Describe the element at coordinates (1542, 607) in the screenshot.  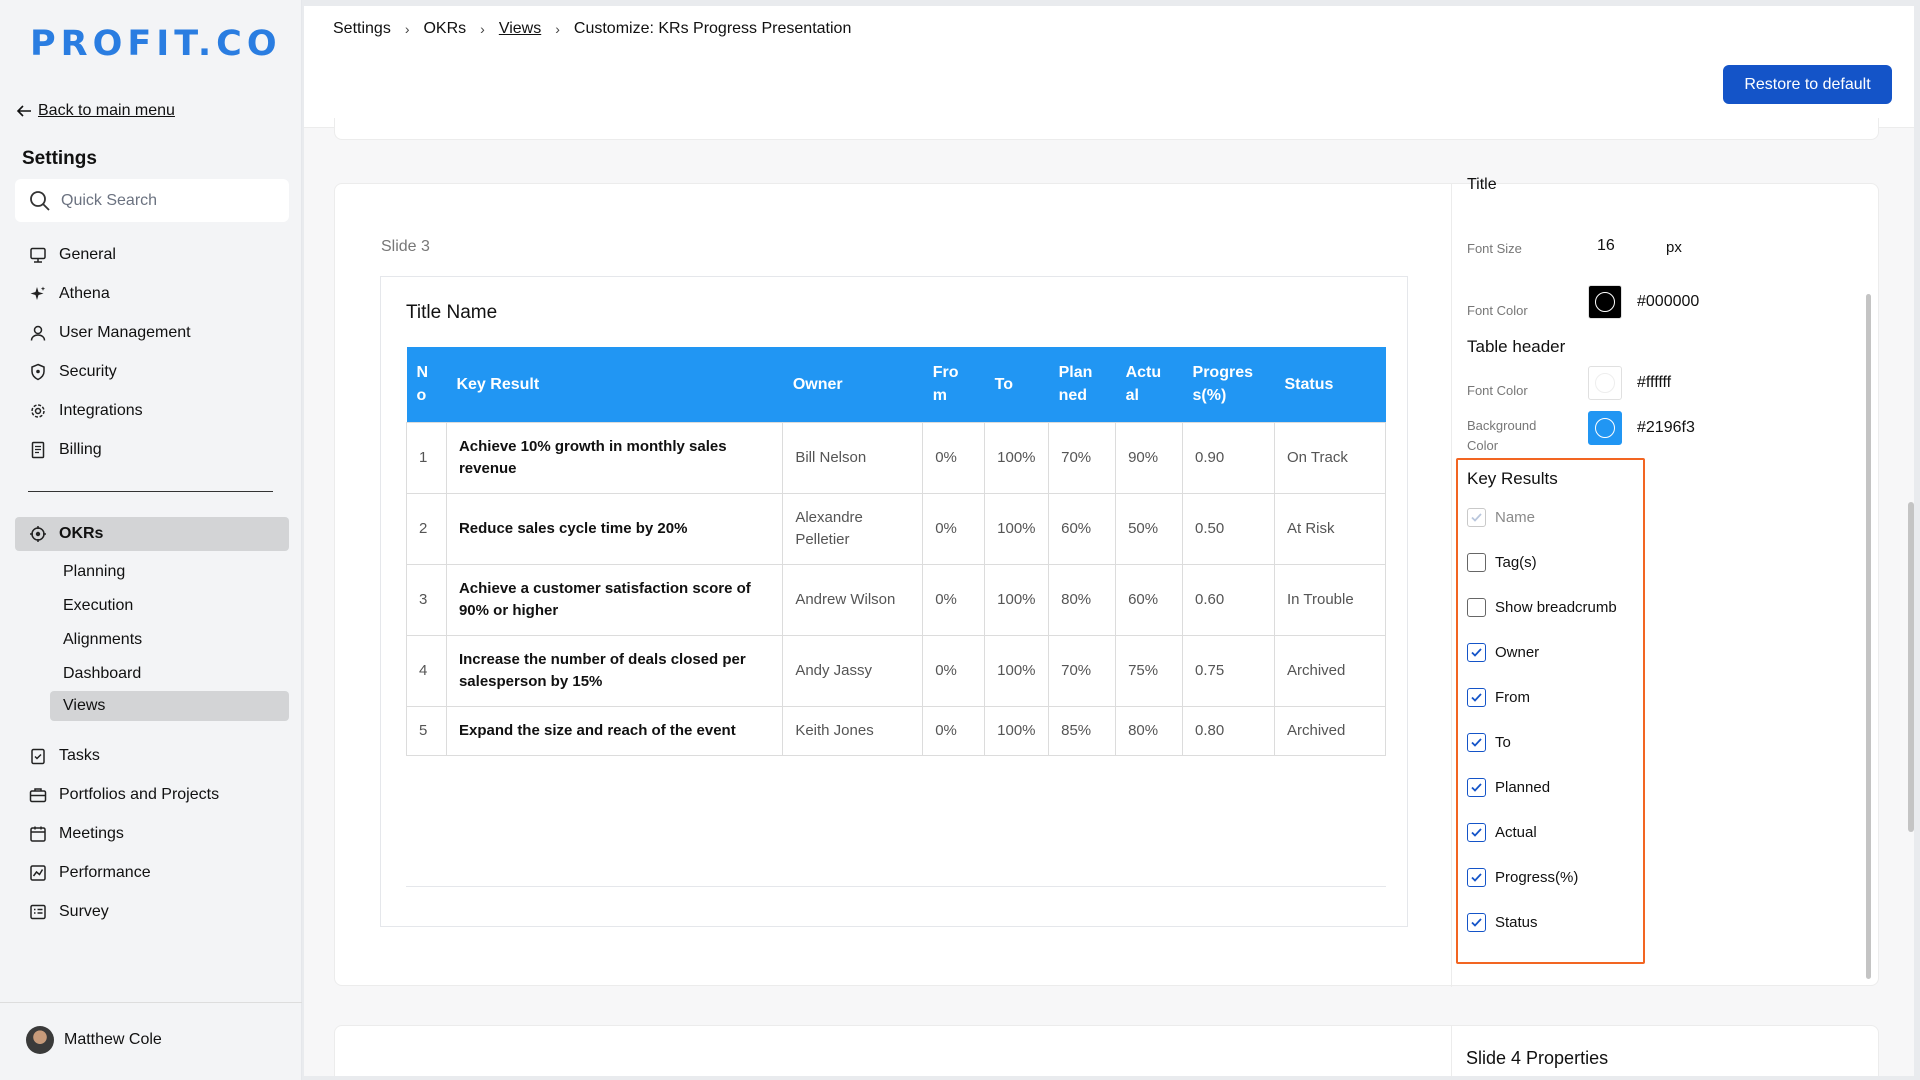
I see `key-results-option-show-breadcrumb: Show breadcrumb` at that location.